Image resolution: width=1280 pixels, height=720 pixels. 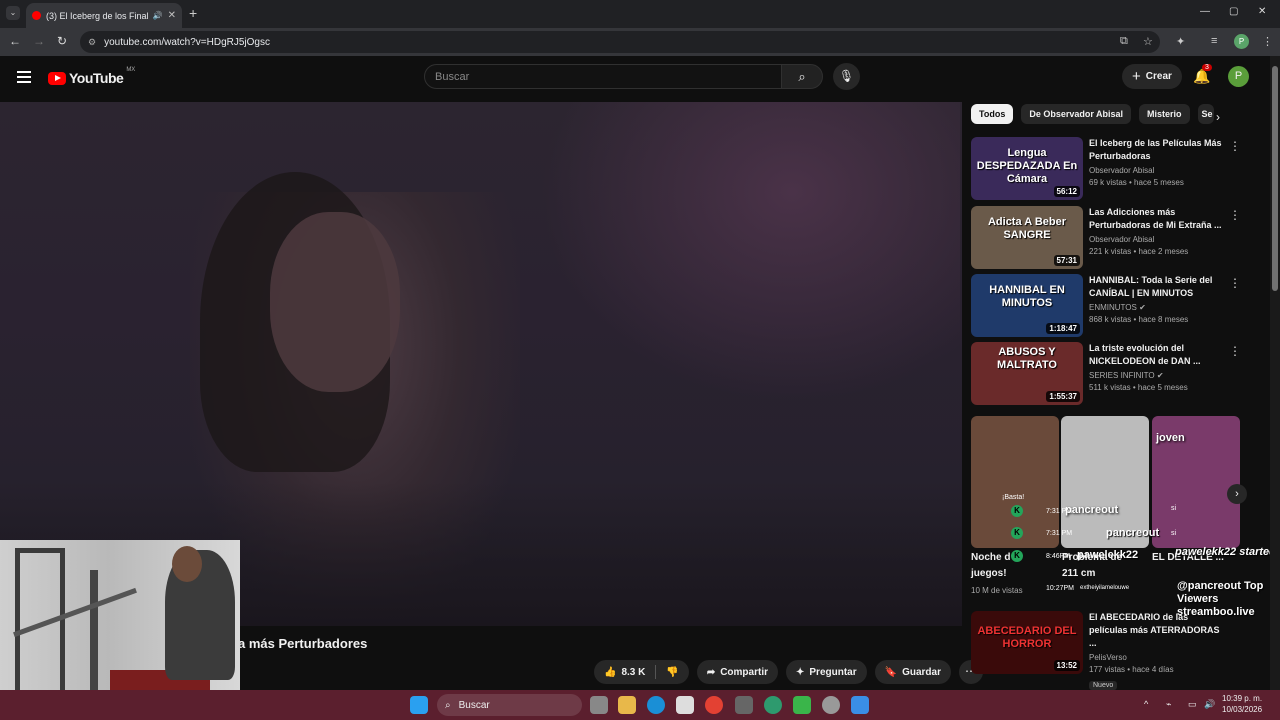 I want to click on like-button: 👍 8.3 K, so click(x=624, y=672).